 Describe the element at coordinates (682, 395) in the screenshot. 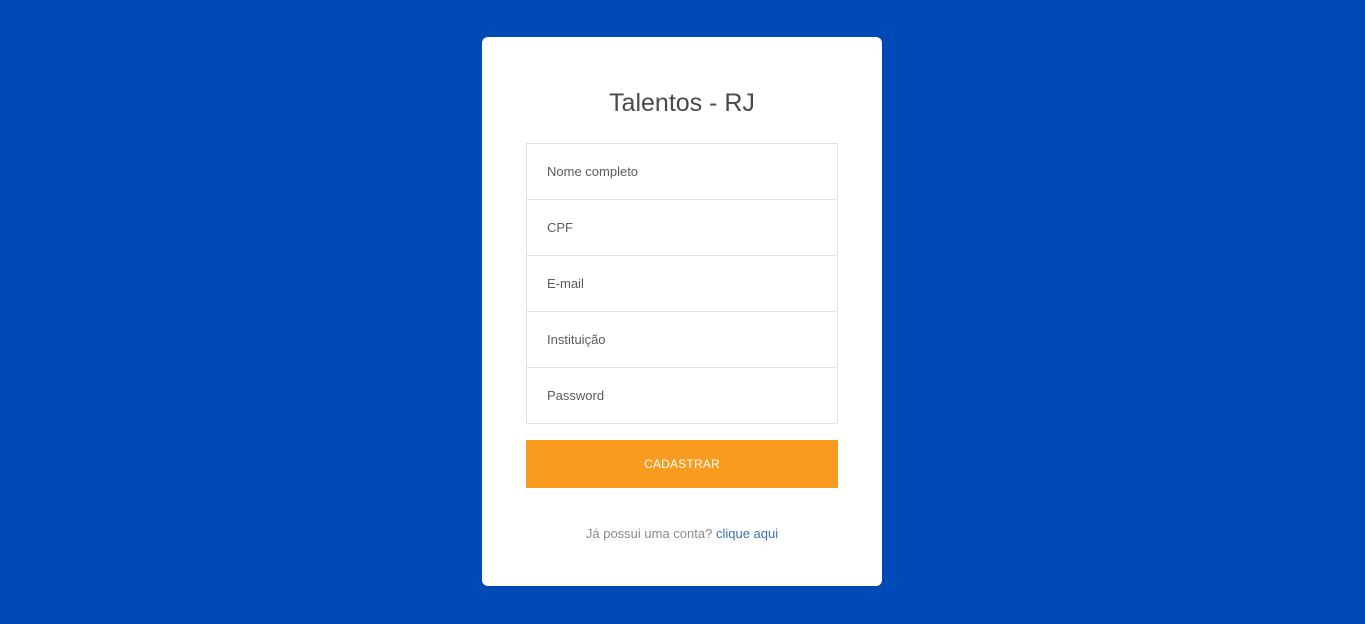

I see `password-field` at that location.